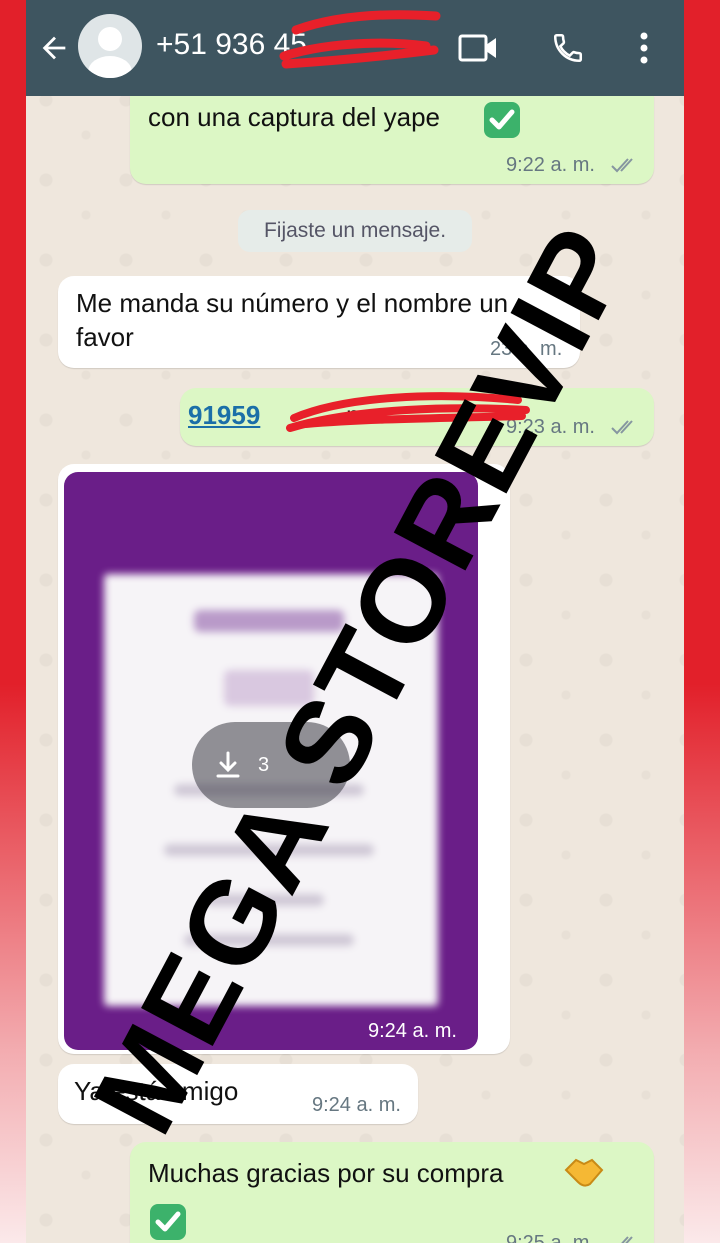 The image size is (720, 1243). I want to click on video-call-icon, so click(478, 48).